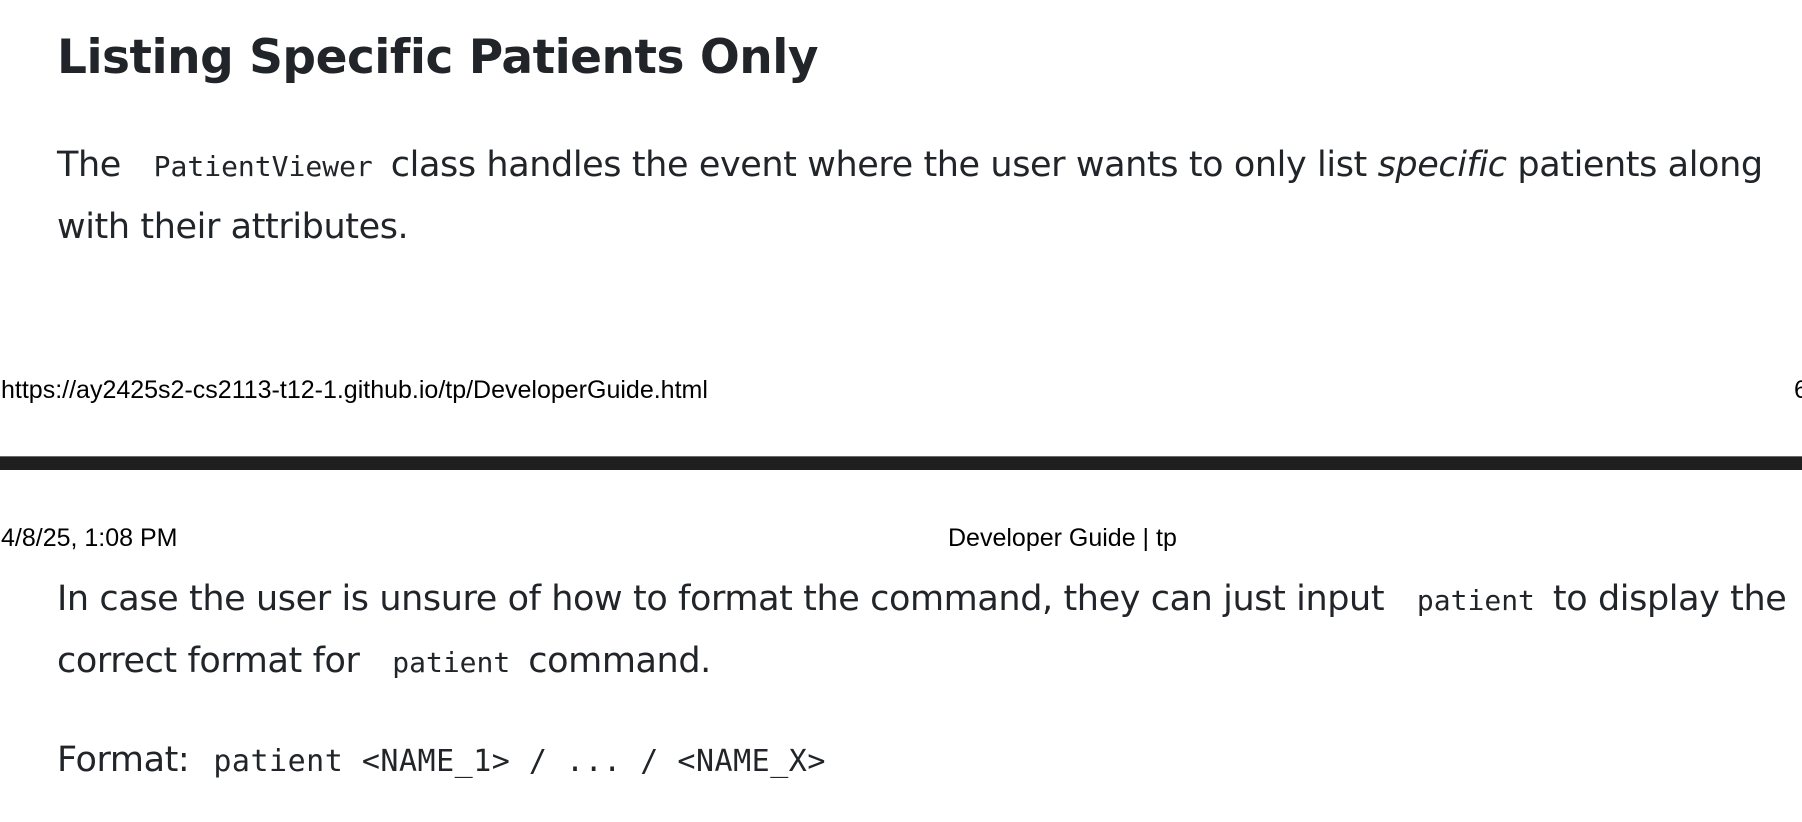  Describe the element at coordinates (451, 662) in the screenshot. I see `usage-command-code-2: patient` at that location.